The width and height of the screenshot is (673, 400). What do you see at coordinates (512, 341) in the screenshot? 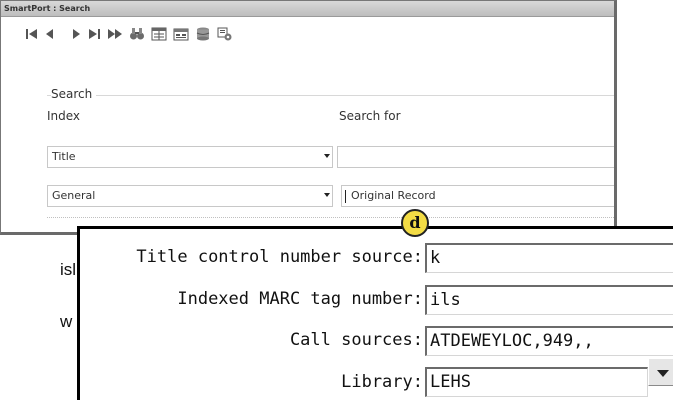
I see `call-sources-value: ATDEWEYLOC,949,,` at bounding box center [512, 341].